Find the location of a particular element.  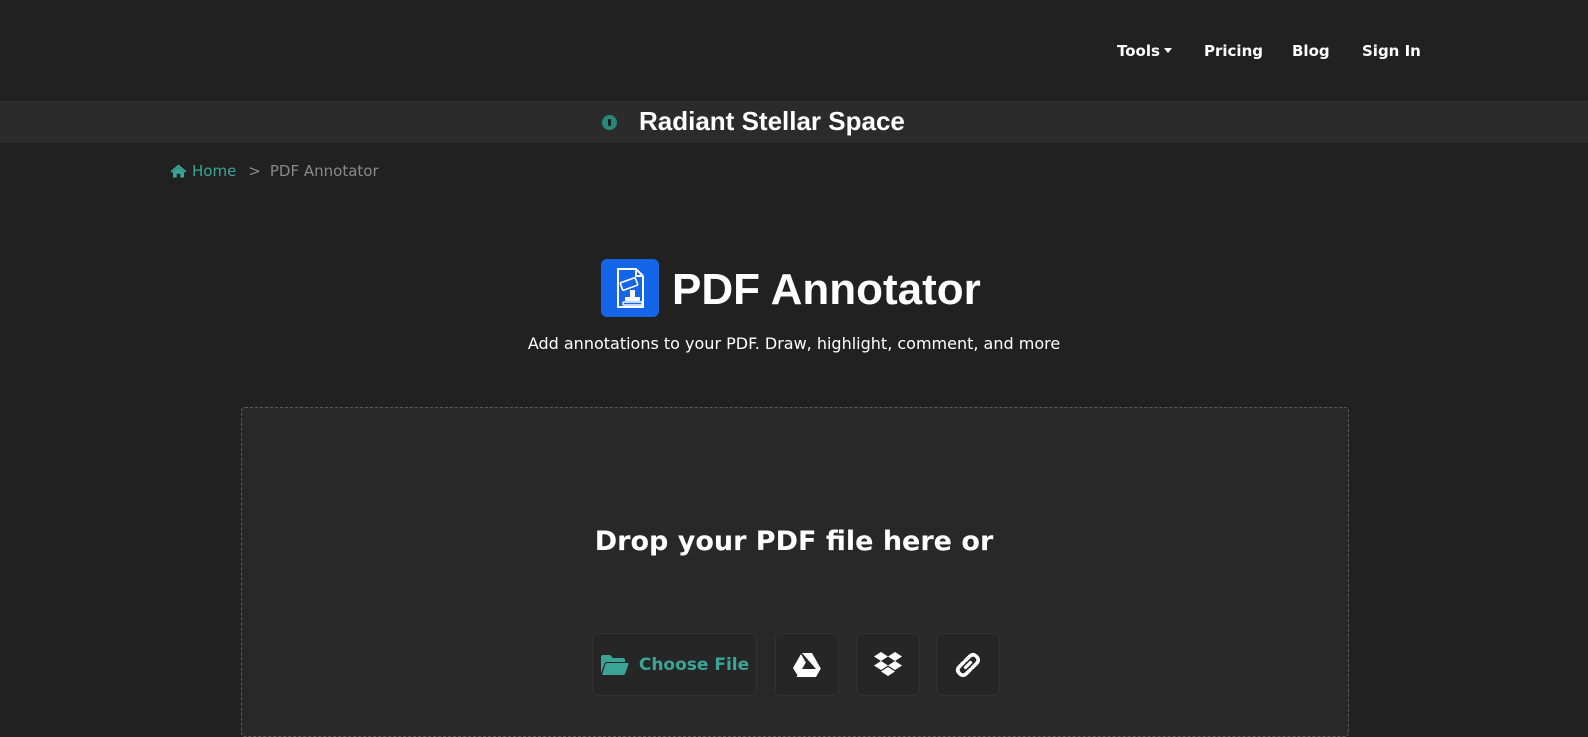

drop-instruction: Drop your PDF file here or is located at coordinates (794, 541).